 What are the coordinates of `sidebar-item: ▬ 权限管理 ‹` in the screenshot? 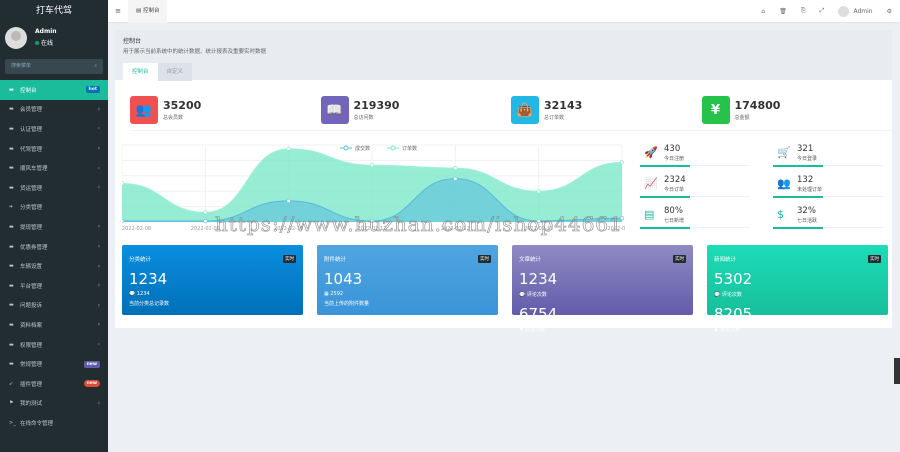 It's located at (54, 345).